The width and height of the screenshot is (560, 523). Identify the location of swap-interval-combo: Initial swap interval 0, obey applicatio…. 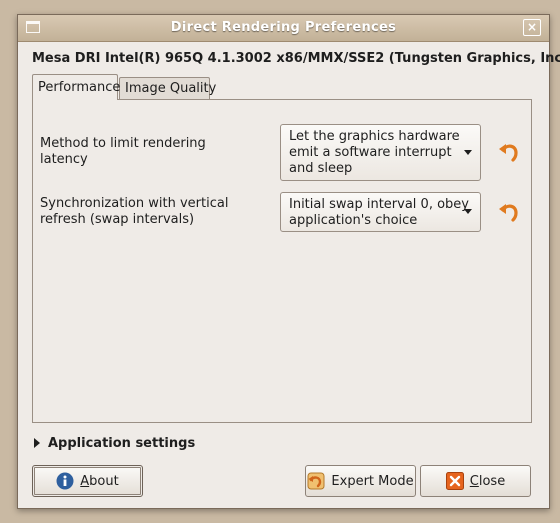
(380, 212).